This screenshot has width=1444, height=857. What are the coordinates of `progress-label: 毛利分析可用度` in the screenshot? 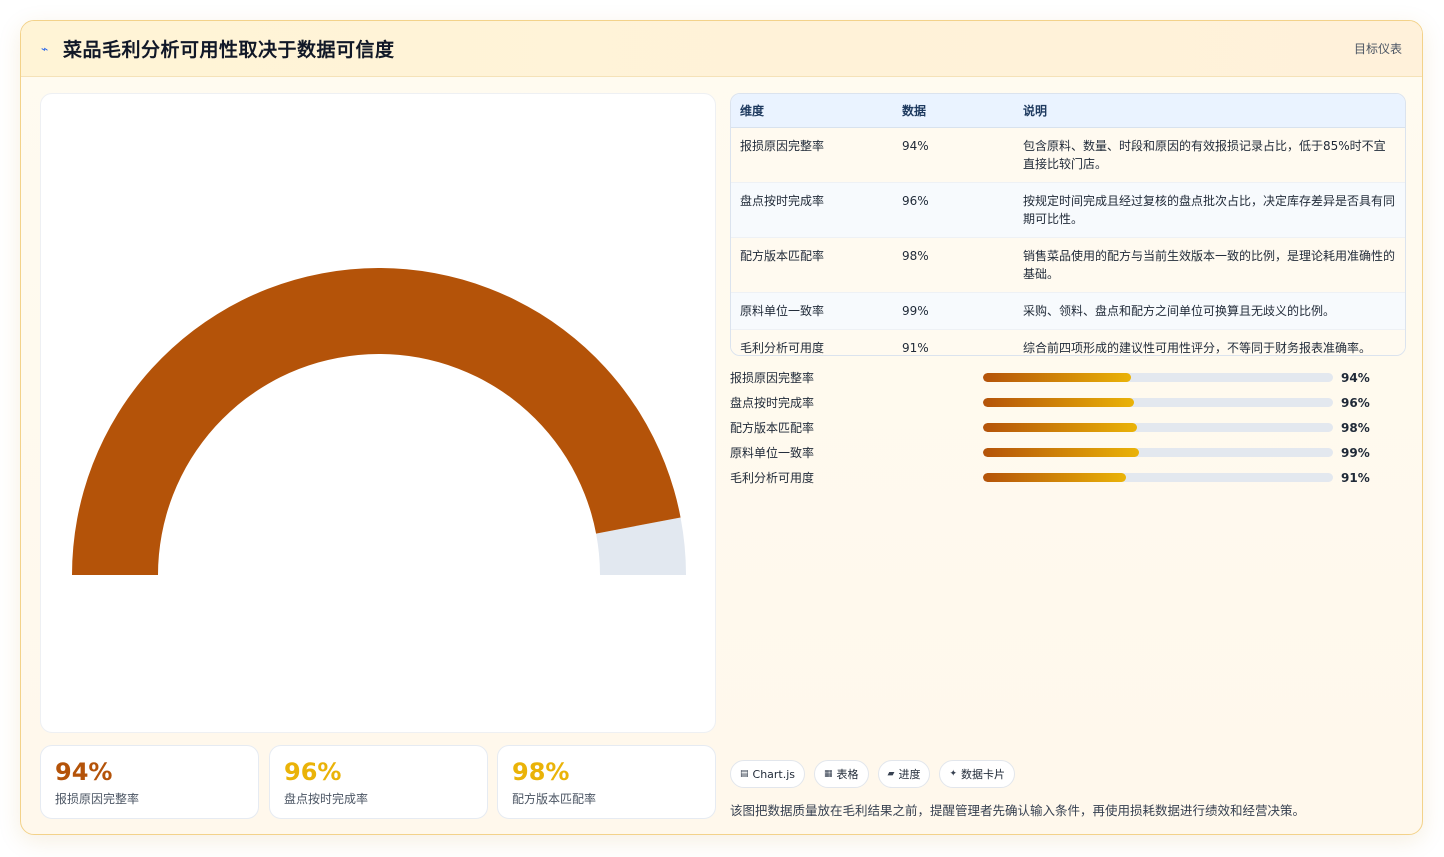 It's located at (772, 478).